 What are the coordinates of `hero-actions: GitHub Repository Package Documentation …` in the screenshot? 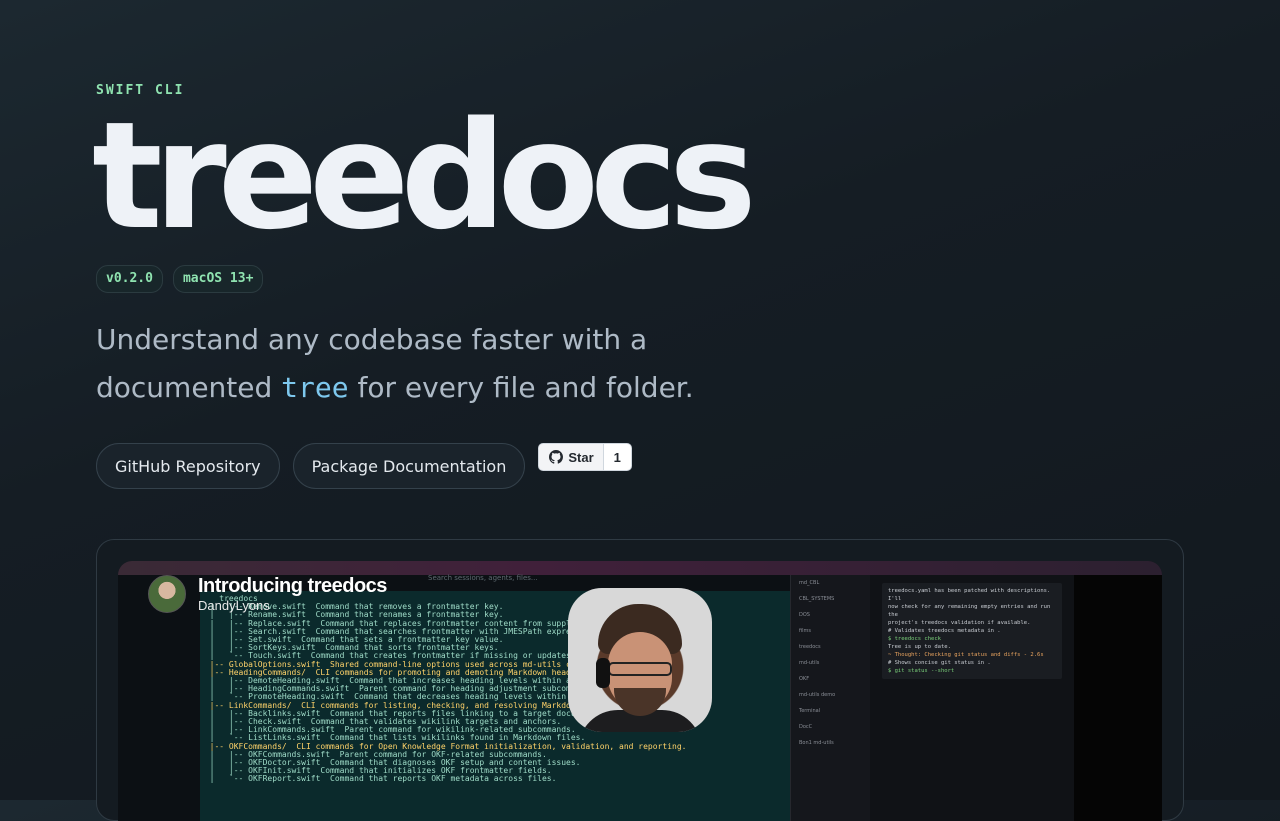 It's located at (364, 466).